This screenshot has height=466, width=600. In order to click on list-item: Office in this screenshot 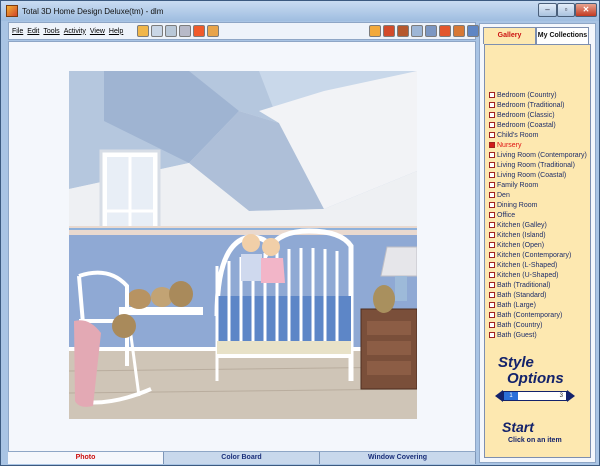, I will do `click(538, 215)`.